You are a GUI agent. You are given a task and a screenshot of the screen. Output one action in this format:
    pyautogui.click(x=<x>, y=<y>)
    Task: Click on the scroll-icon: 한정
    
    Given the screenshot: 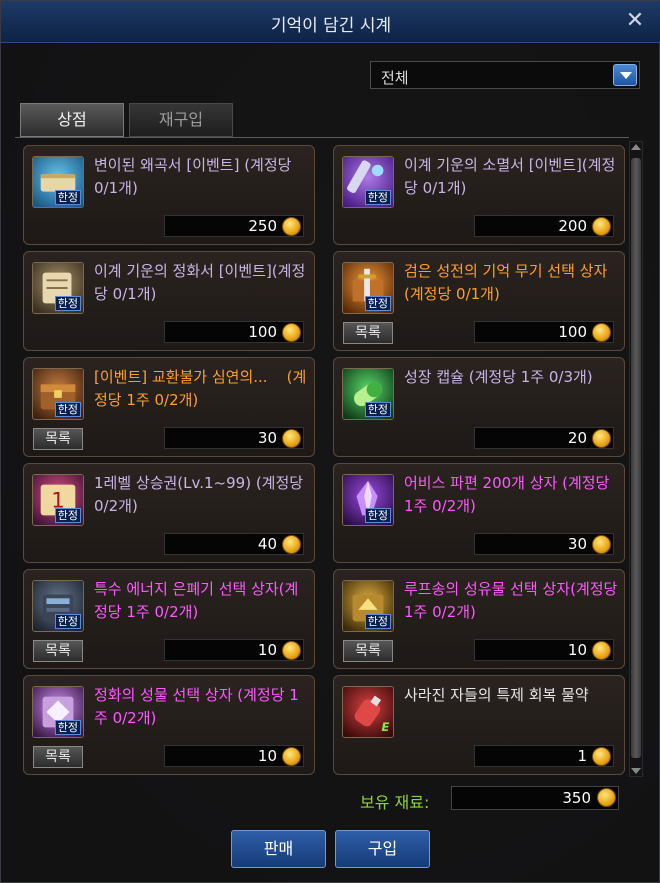 What is the action you would take?
    pyautogui.click(x=58, y=182)
    